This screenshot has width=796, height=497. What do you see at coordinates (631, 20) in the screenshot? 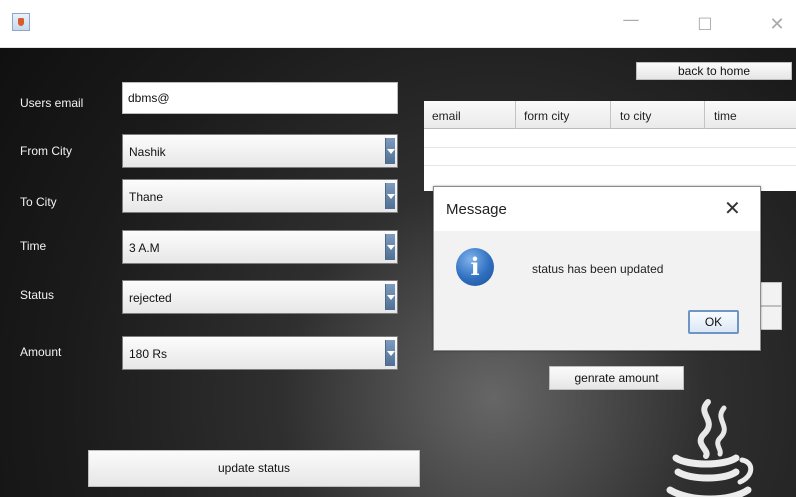
I see `minimize-button: —` at bounding box center [631, 20].